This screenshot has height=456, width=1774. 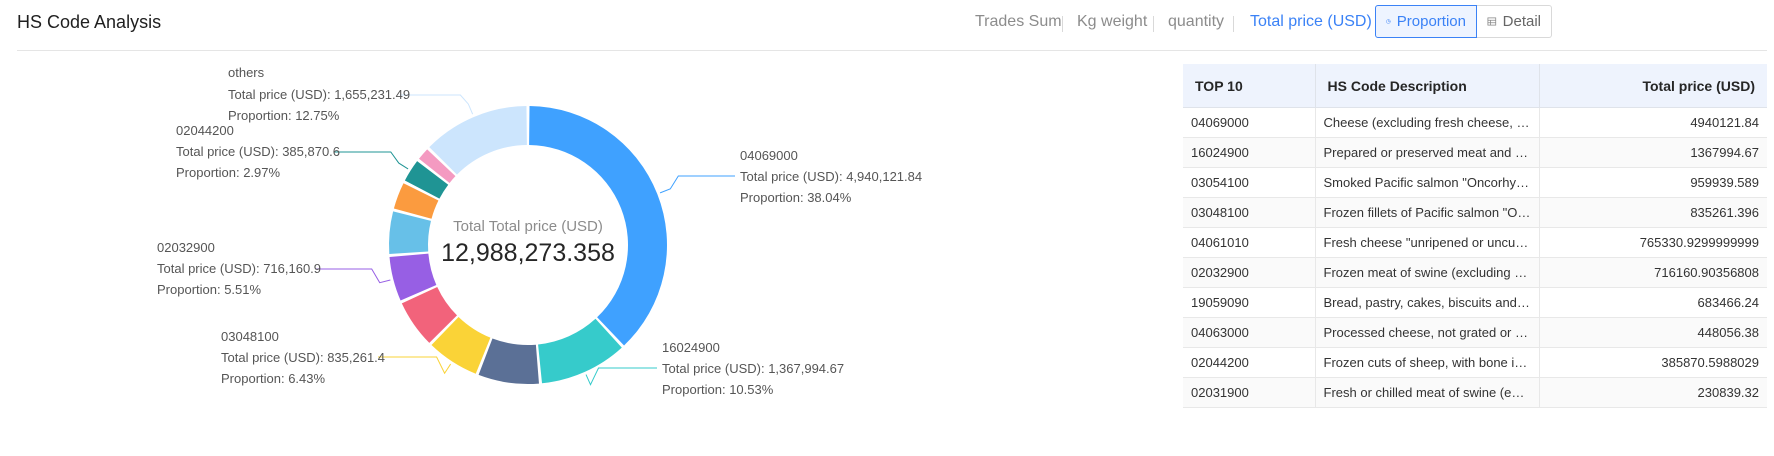 What do you see at coordinates (1492, 21) in the screenshot?
I see `table-icon` at bounding box center [1492, 21].